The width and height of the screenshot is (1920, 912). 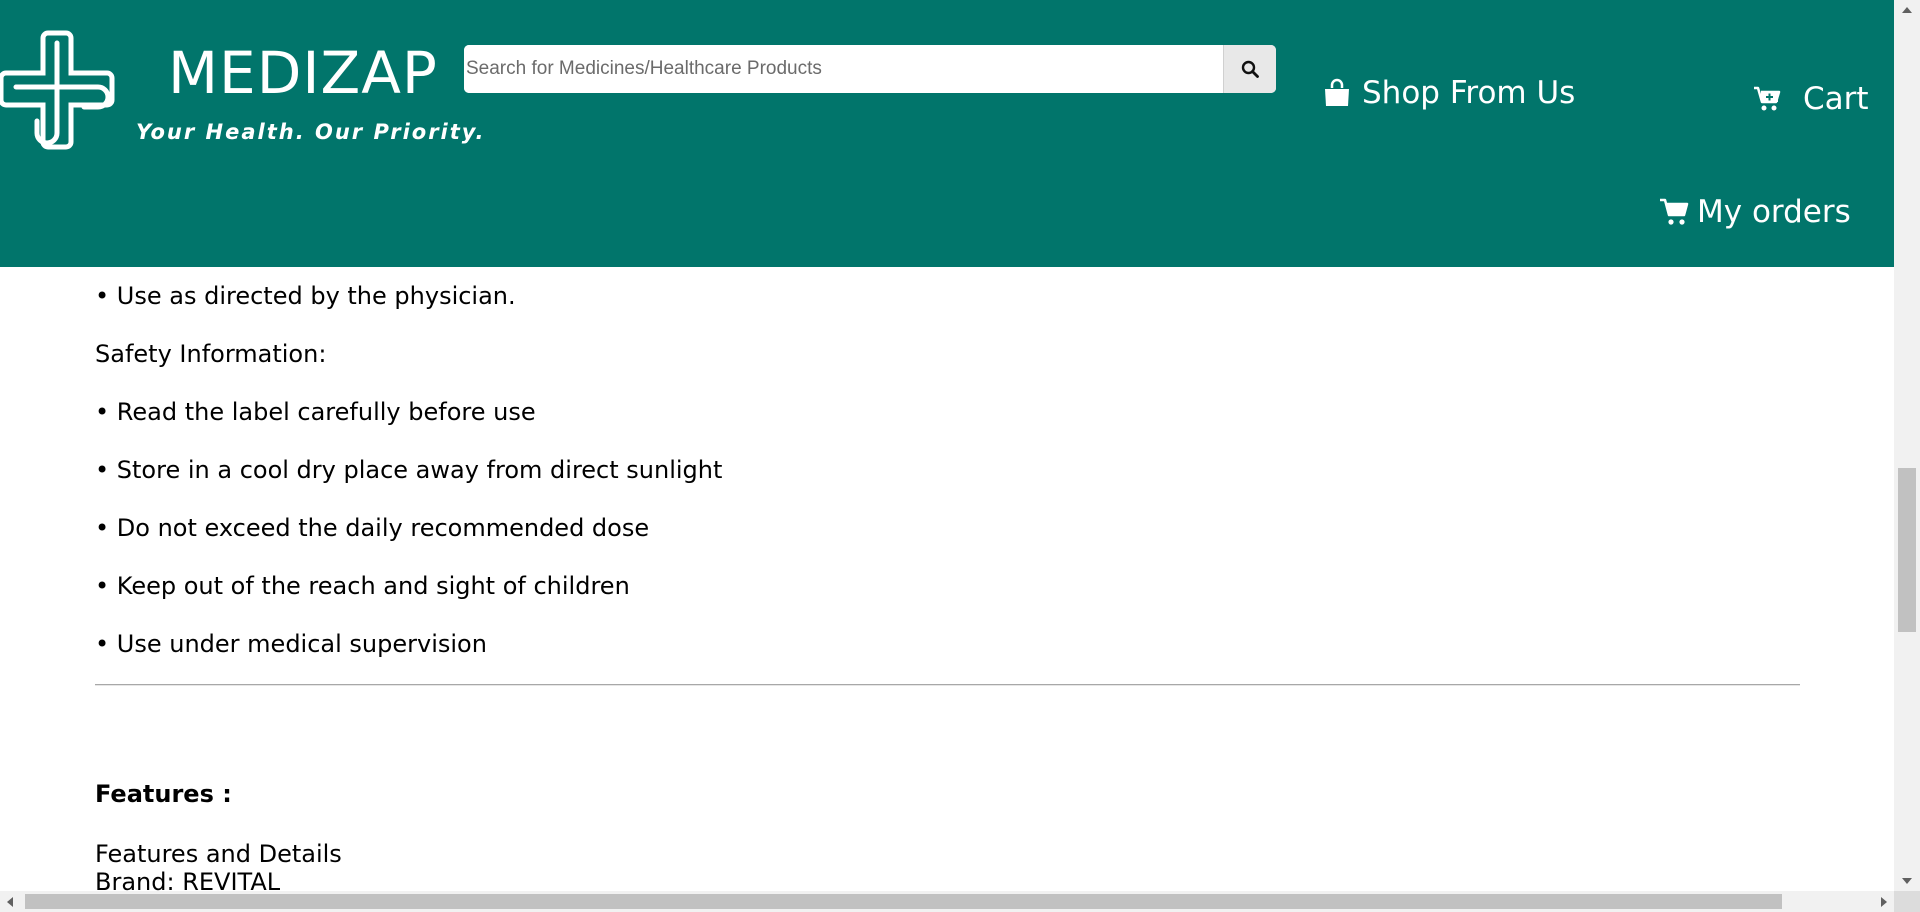 I want to click on cart-link: Cart, so click(x=1811, y=99).